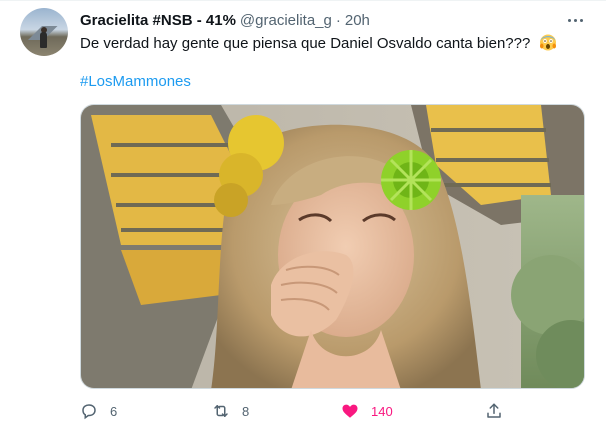  I want to click on retweet-count: 8, so click(246, 411).